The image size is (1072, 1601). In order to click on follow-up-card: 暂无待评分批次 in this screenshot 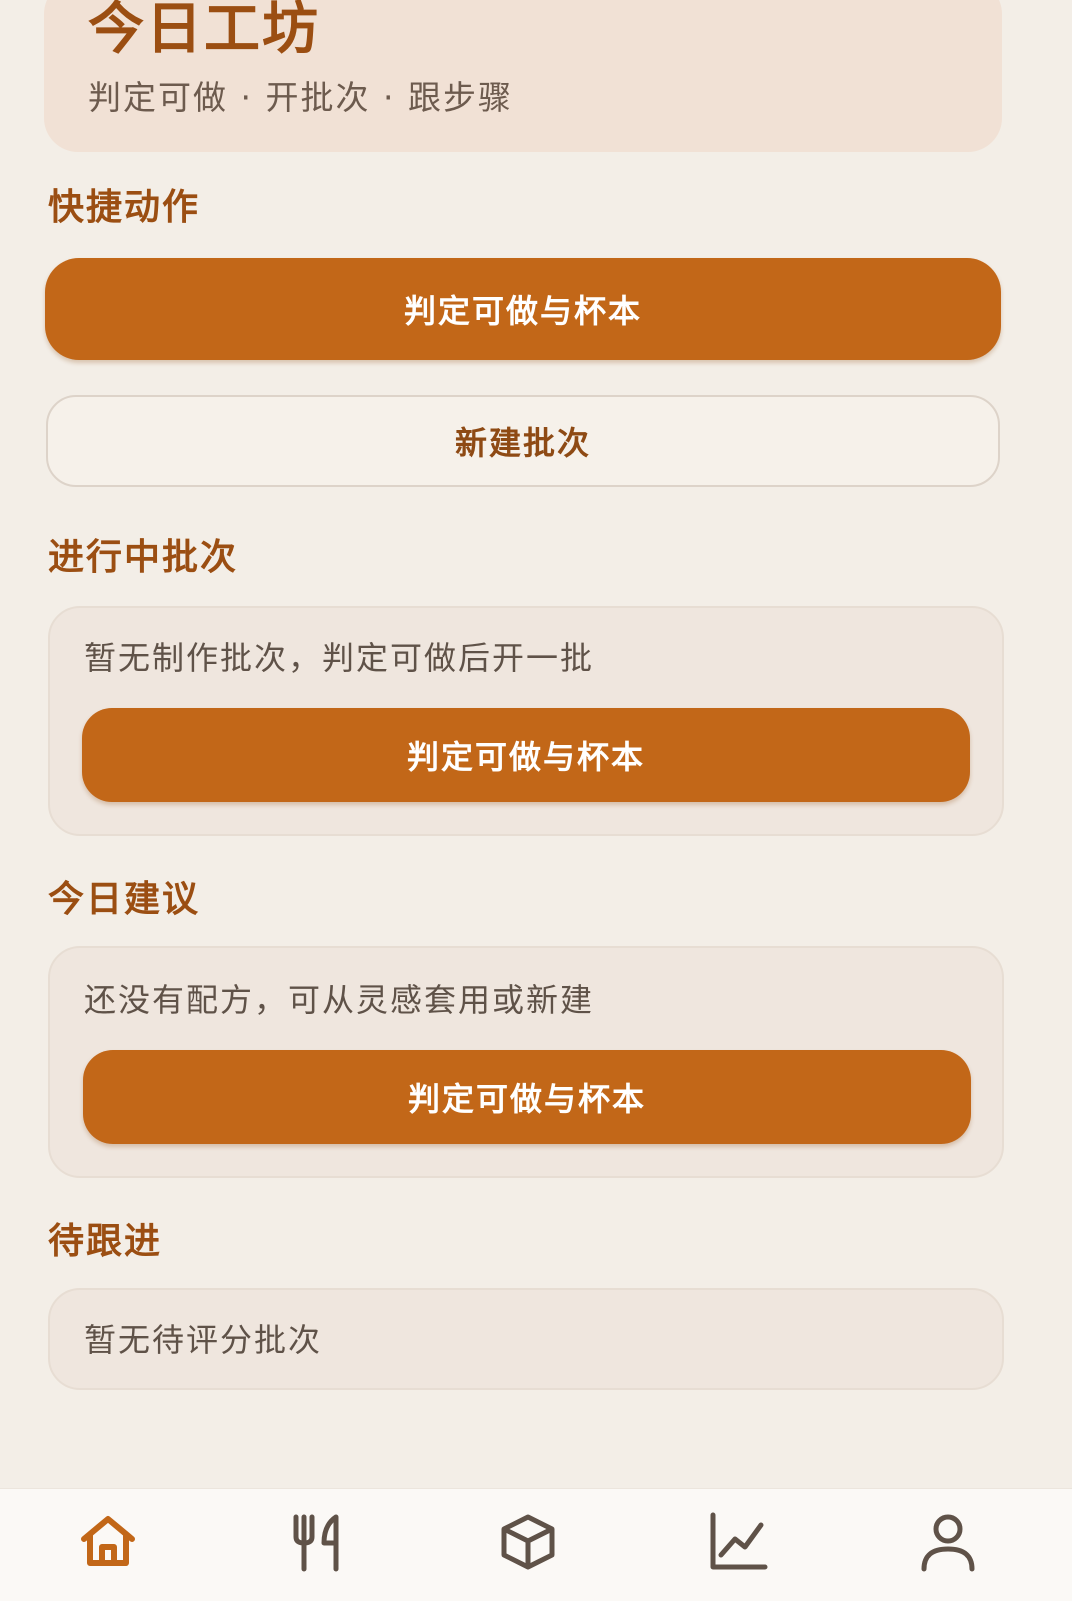, I will do `click(526, 1339)`.